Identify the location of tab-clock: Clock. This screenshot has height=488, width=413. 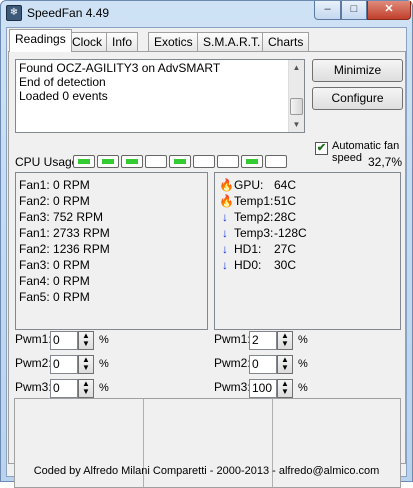
(87, 41).